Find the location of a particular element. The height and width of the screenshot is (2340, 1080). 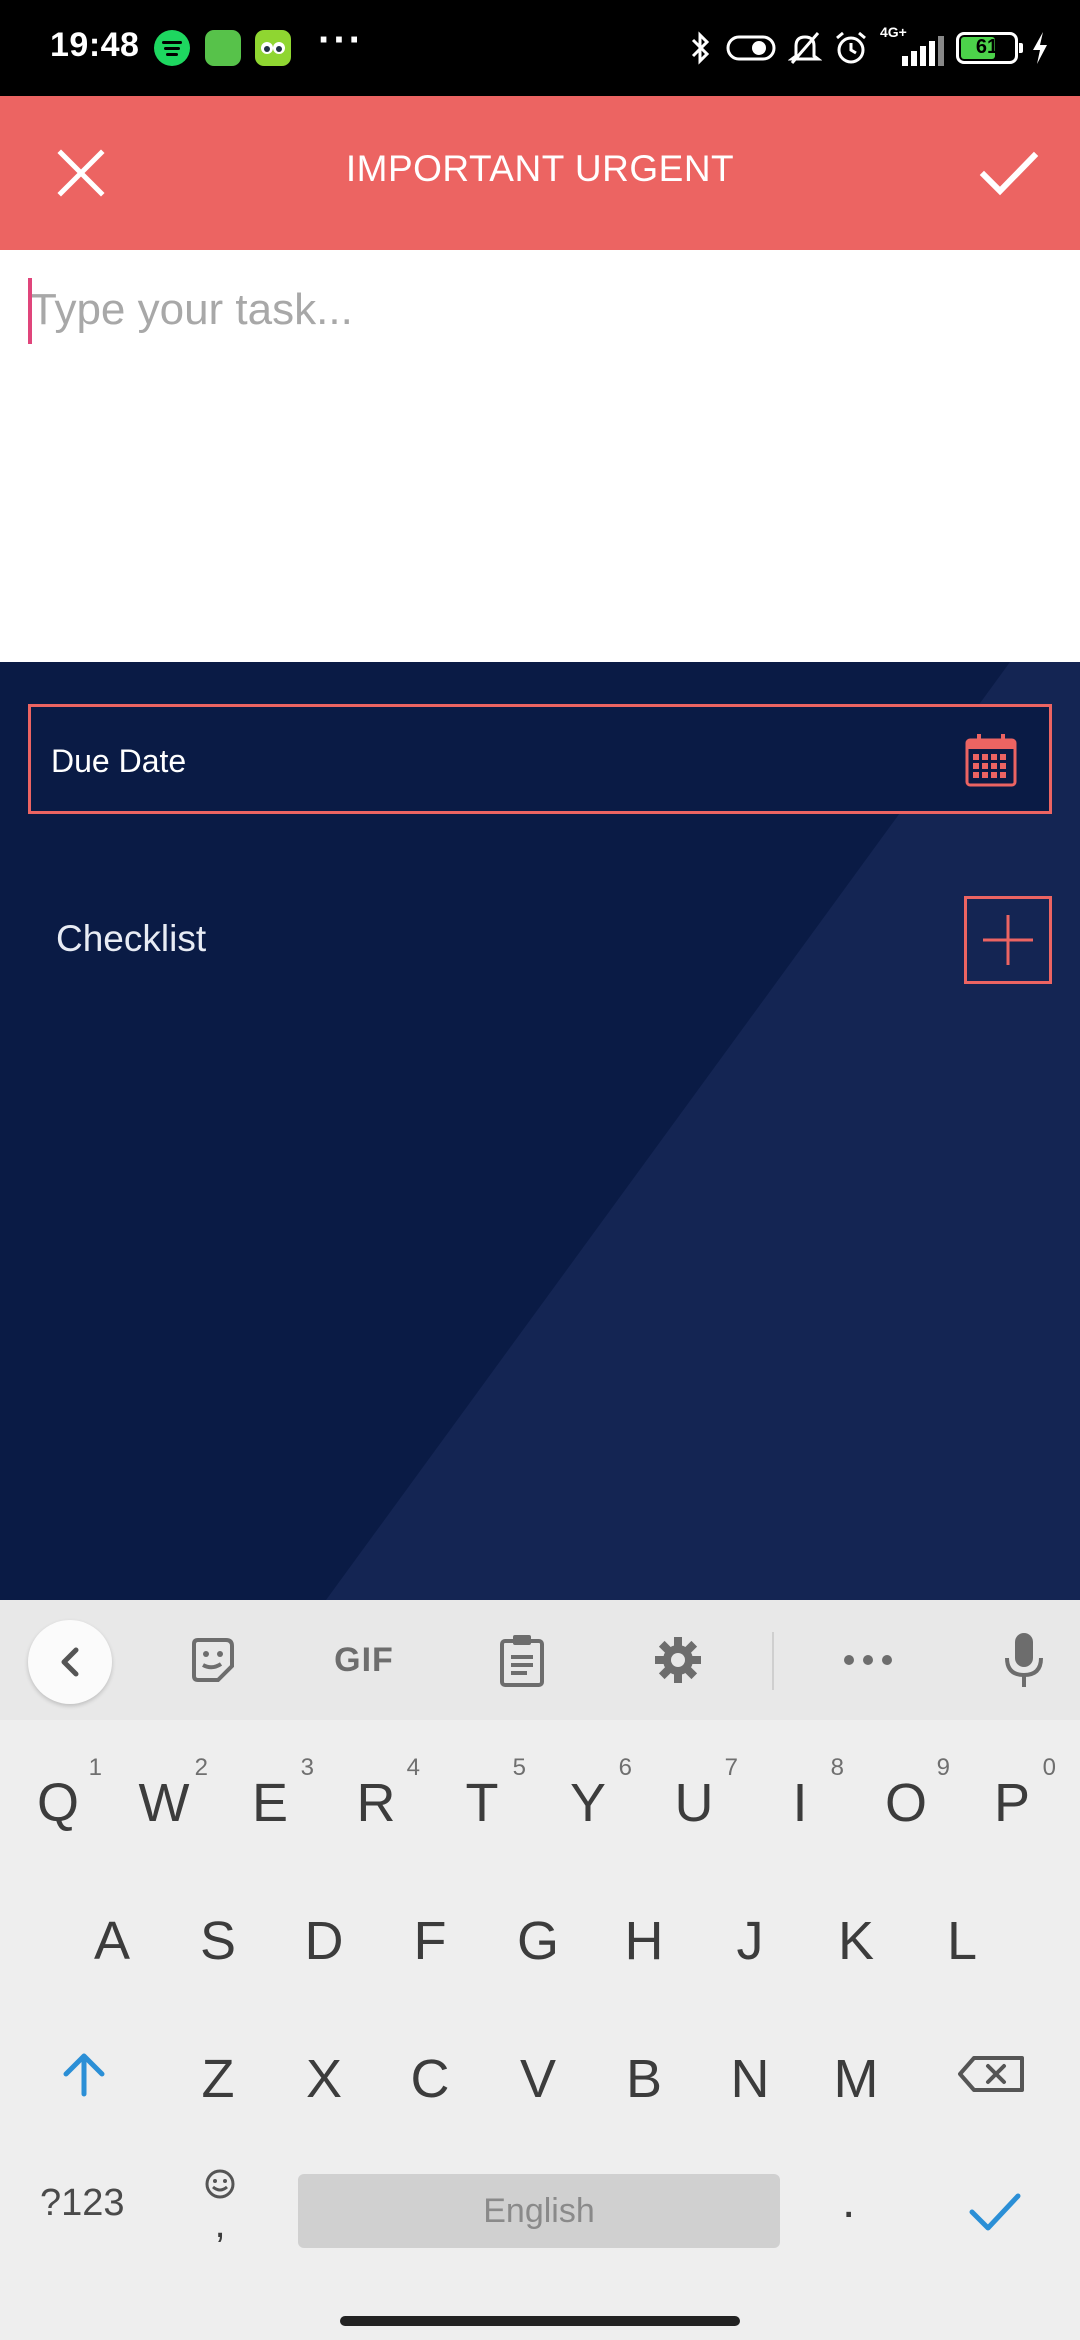

voice-input-button is located at coordinates (1024, 1660).